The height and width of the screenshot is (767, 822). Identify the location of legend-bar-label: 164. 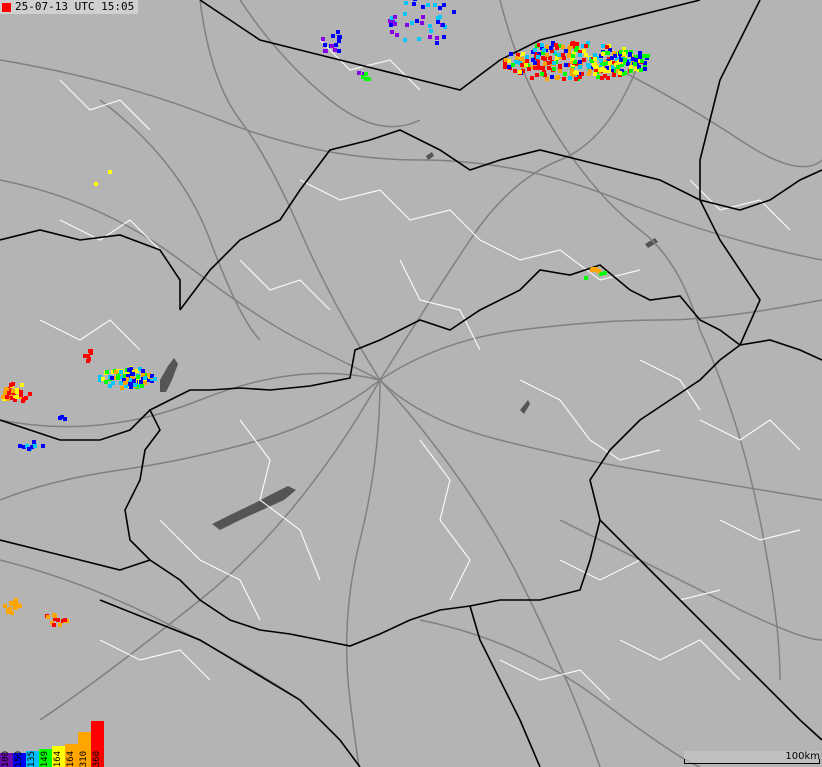
(71, 758).